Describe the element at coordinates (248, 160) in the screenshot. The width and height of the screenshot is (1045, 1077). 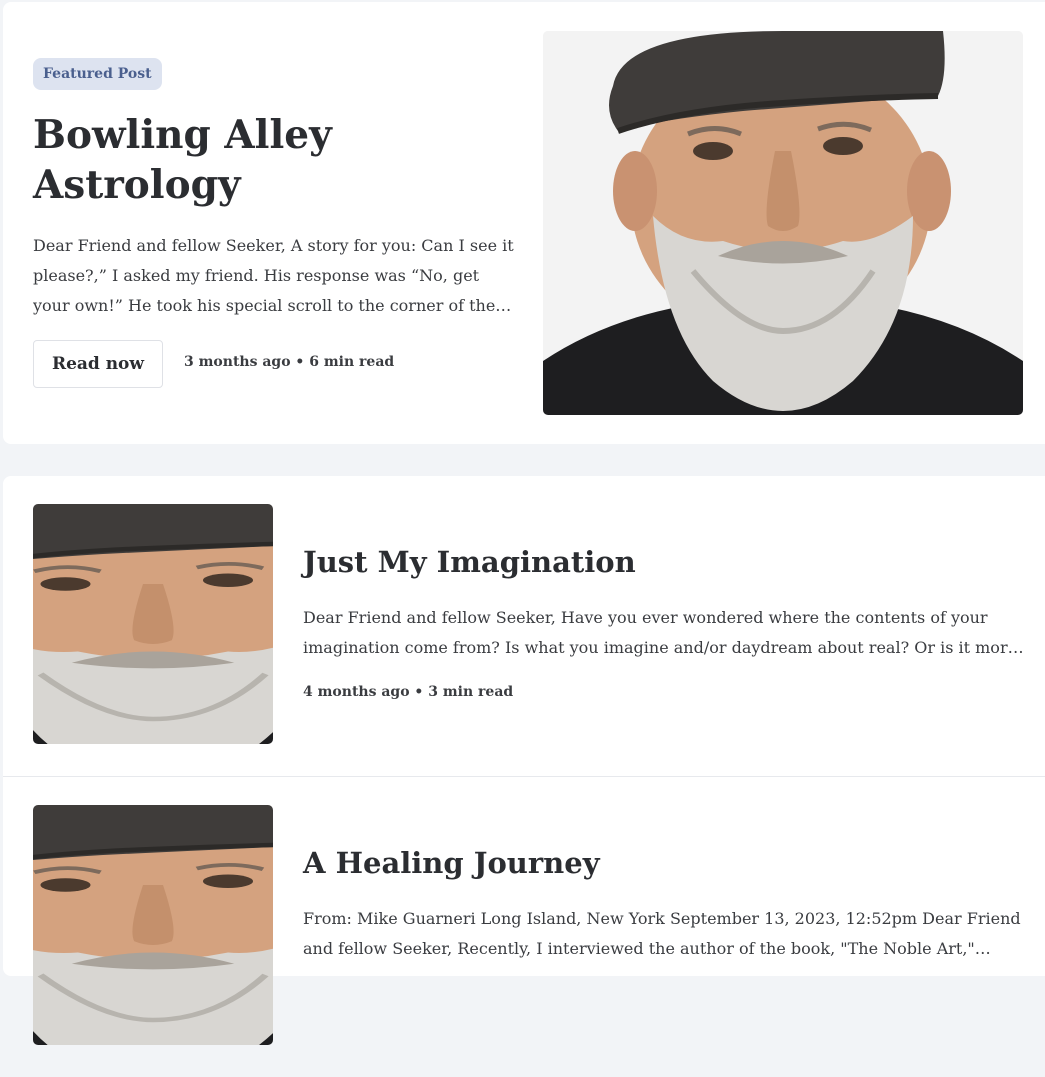
I see `featured-post-title: Bowling Alley Astrology` at that location.